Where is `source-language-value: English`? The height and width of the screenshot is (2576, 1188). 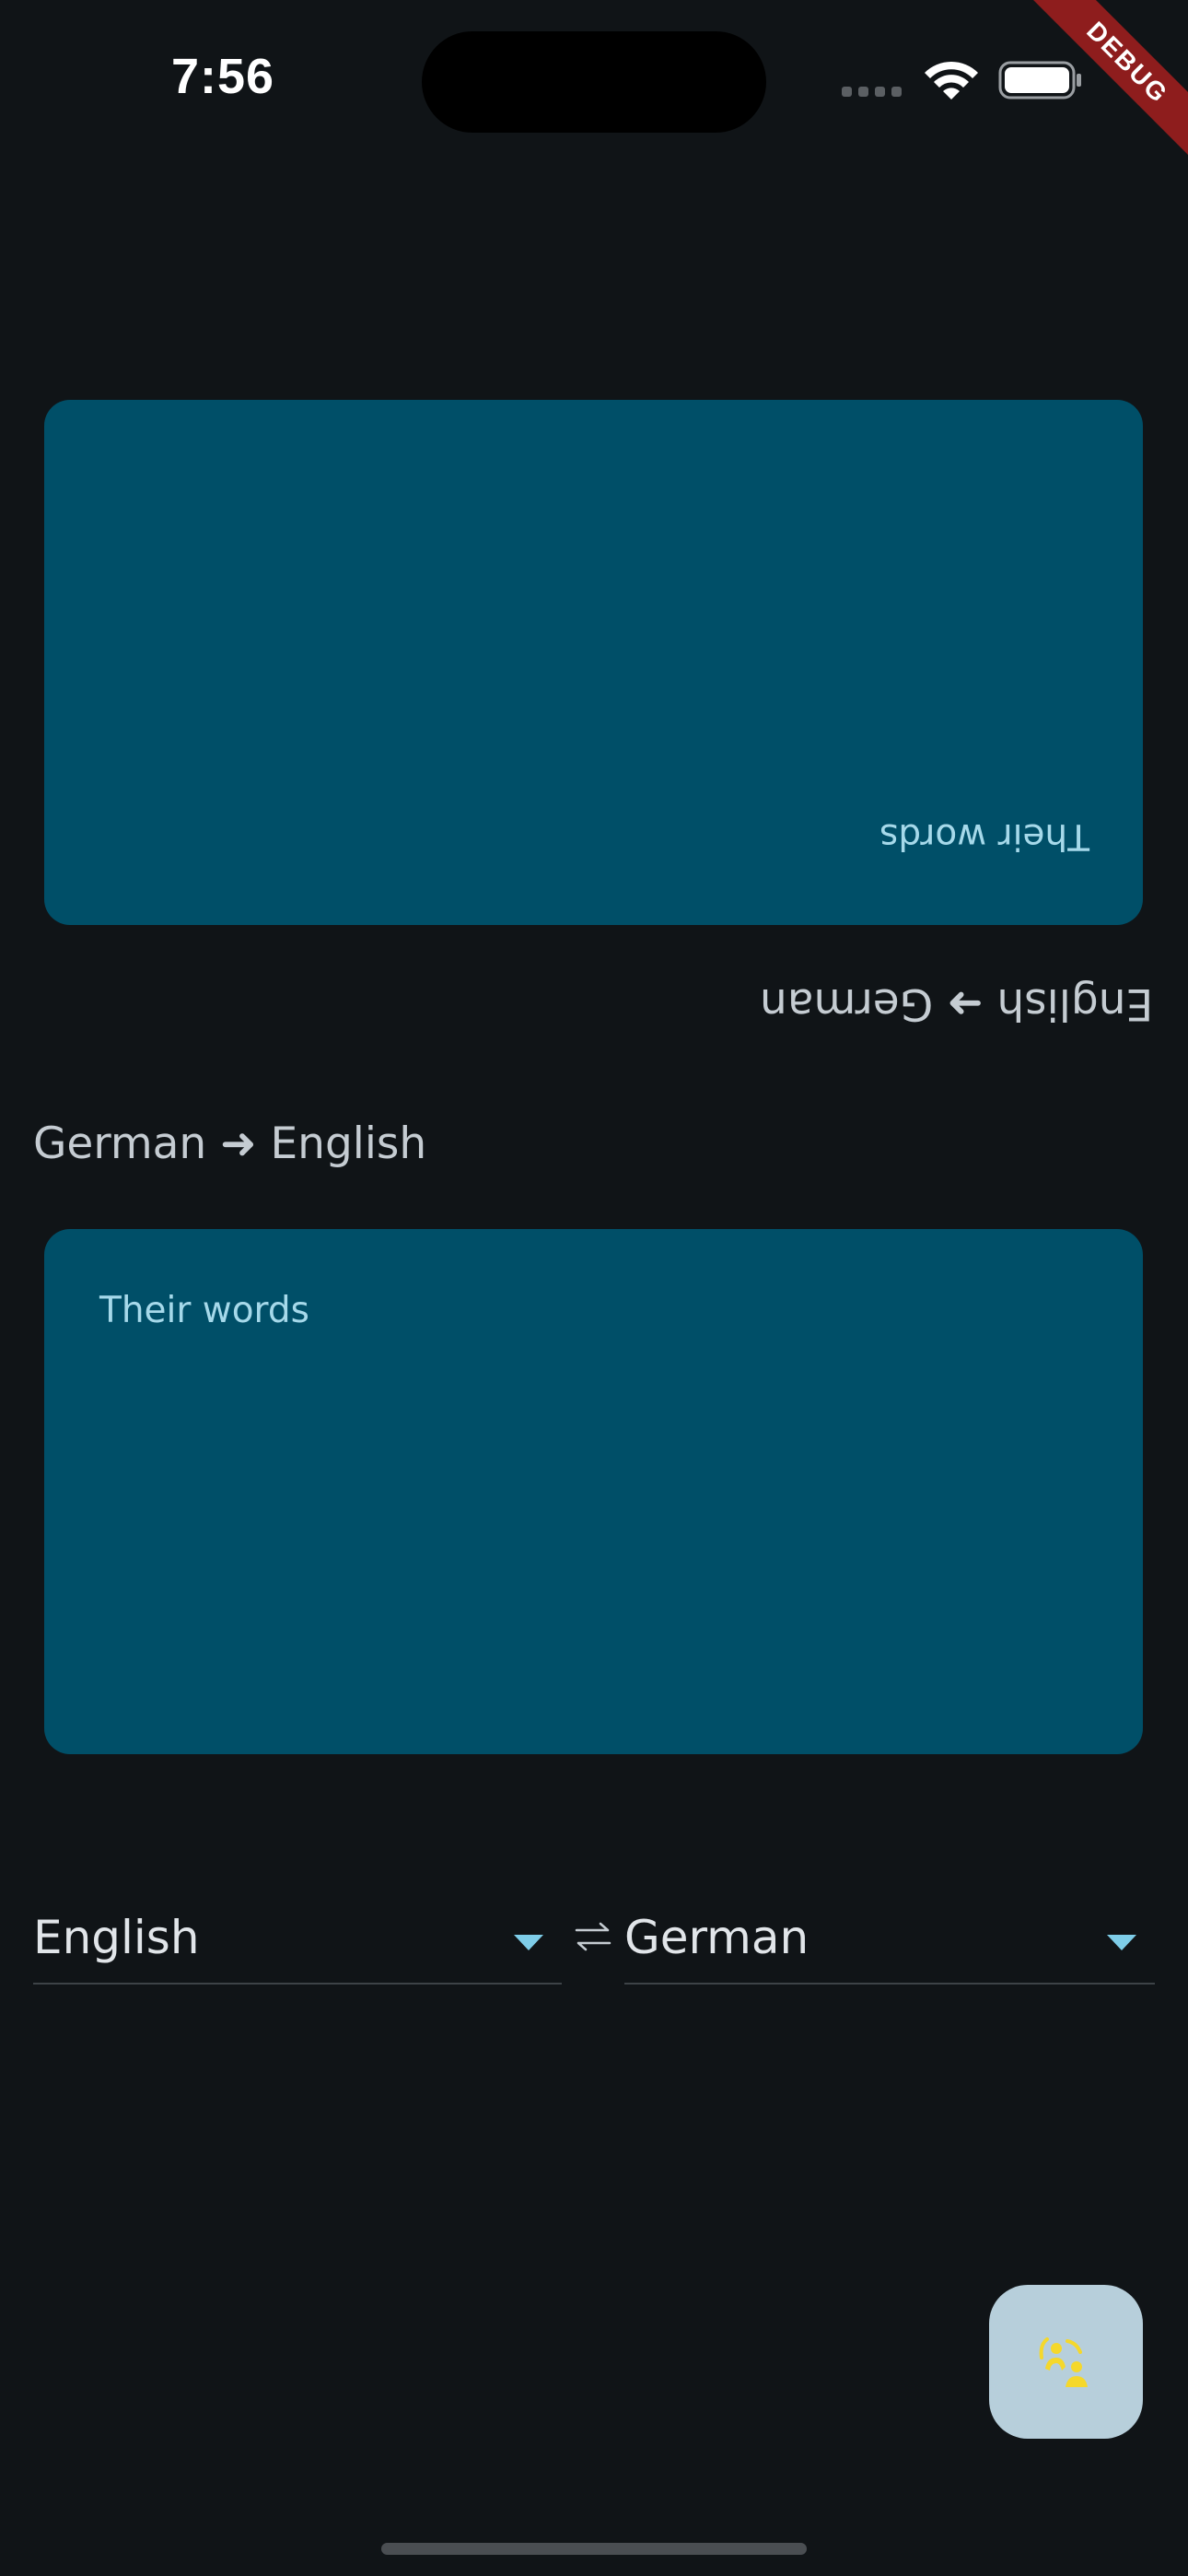
source-language-value: English is located at coordinates (116, 1937).